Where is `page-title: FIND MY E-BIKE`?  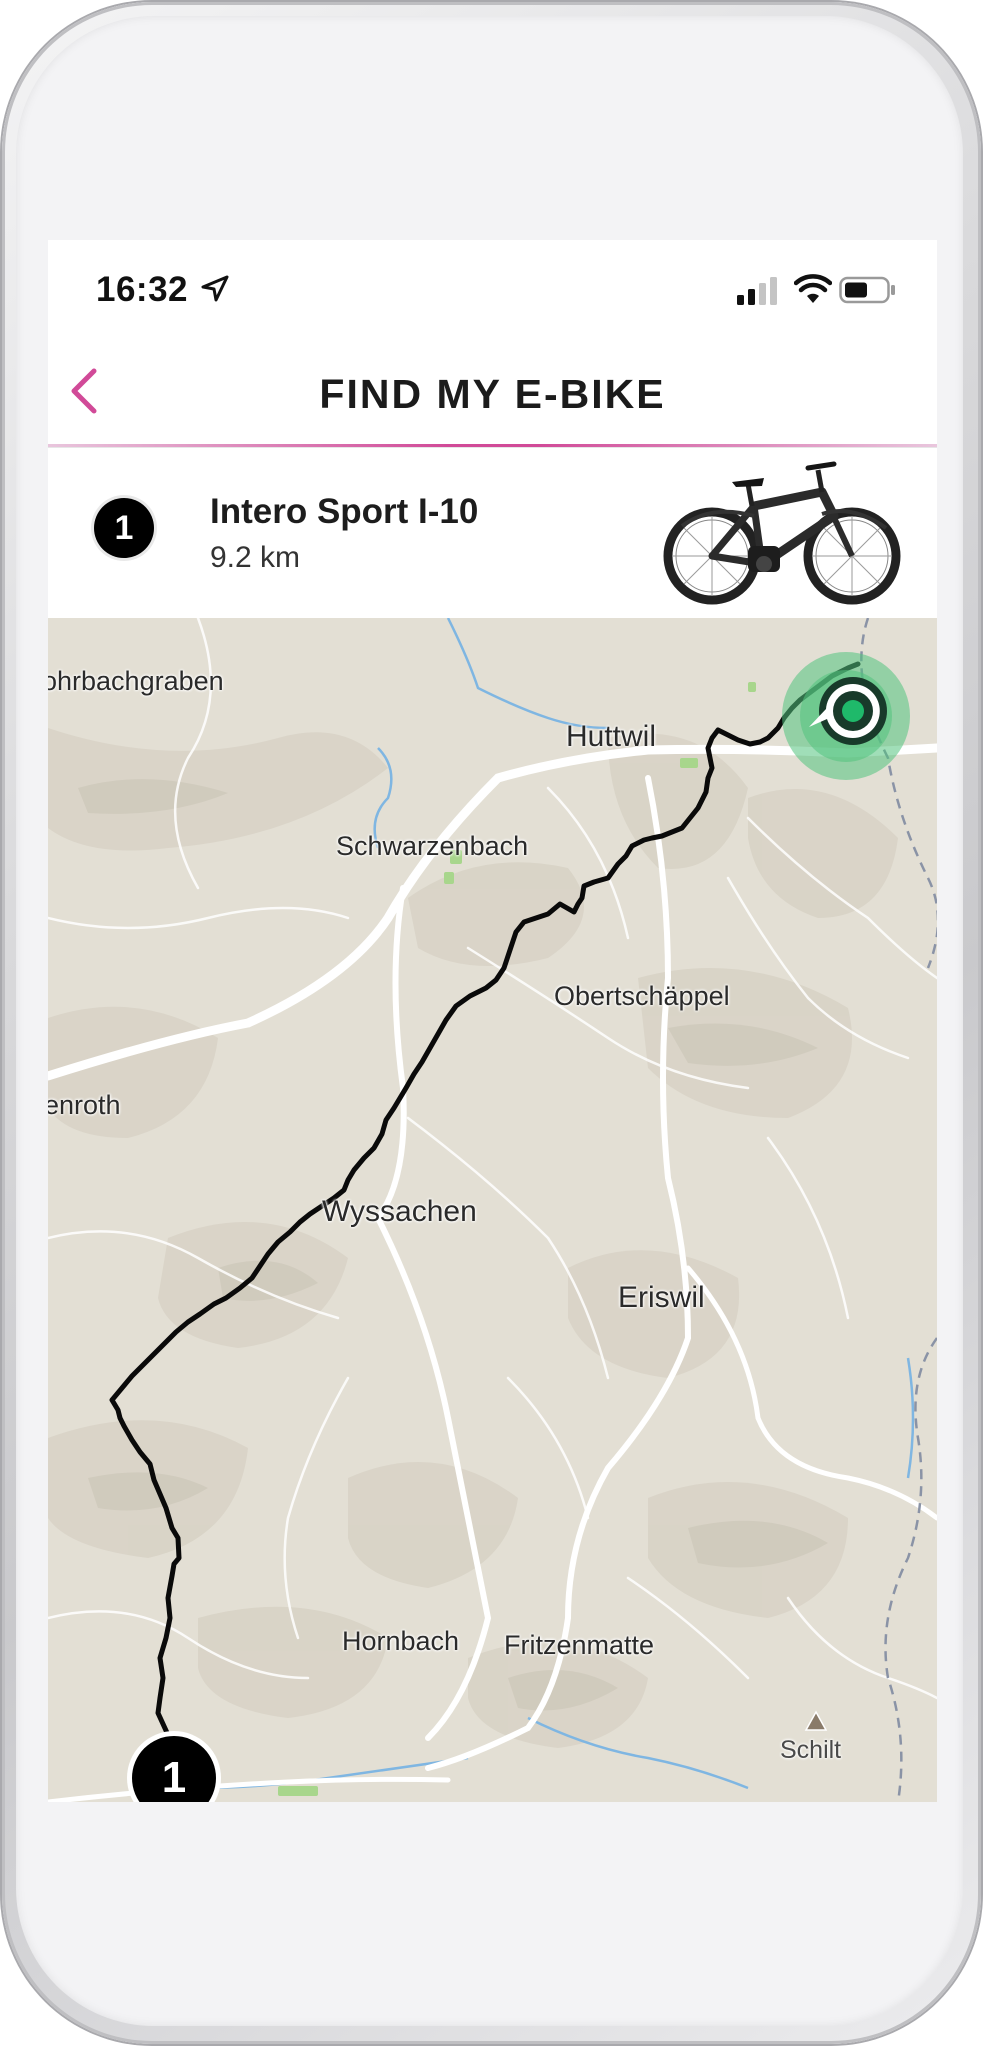 page-title: FIND MY E-BIKE is located at coordinates (492, 394).